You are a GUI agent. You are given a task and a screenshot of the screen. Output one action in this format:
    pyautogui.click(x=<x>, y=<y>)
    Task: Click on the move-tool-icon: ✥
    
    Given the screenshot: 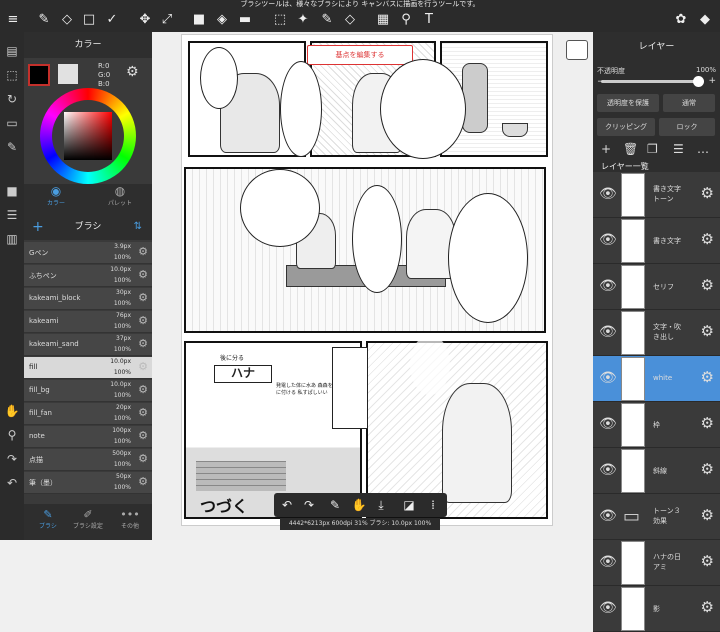 What is the action you would take?
    pyautogui.click(x=145, y=20)
    